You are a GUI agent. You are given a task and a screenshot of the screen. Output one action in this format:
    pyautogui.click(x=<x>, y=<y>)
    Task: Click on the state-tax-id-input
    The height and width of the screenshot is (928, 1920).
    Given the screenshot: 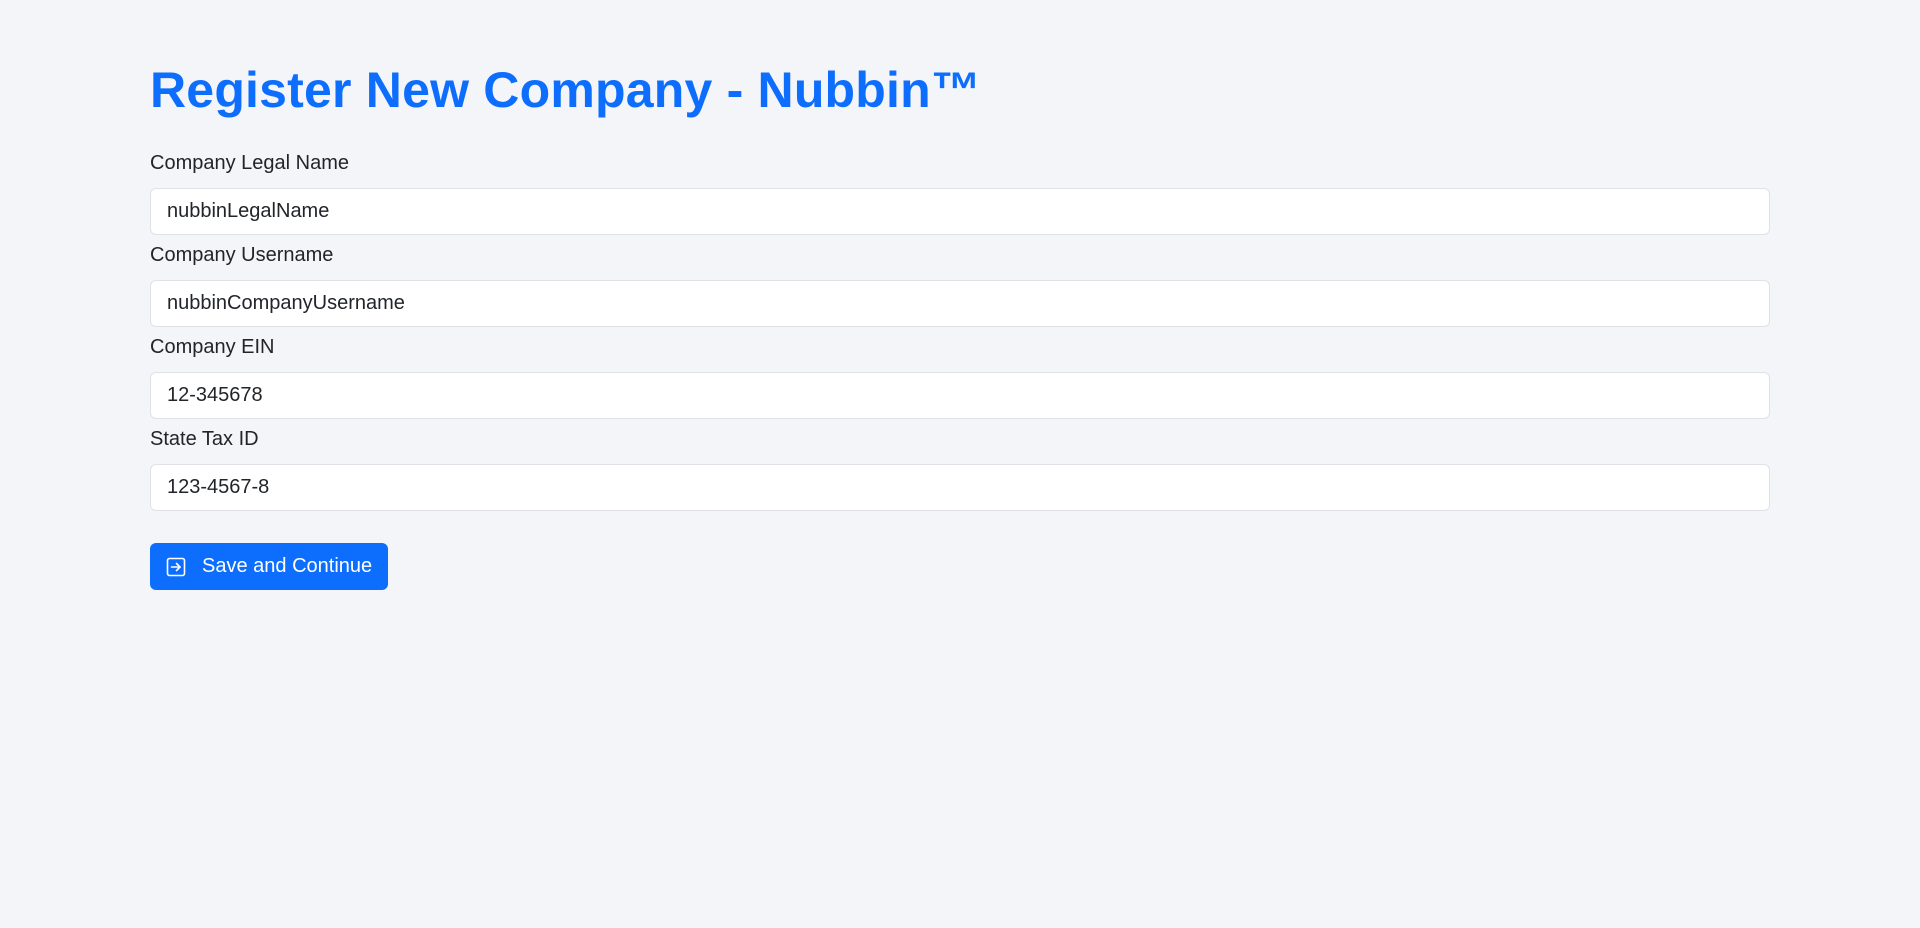 What is the action you would take?
    pyautogui.click(x=960, y=487)
    